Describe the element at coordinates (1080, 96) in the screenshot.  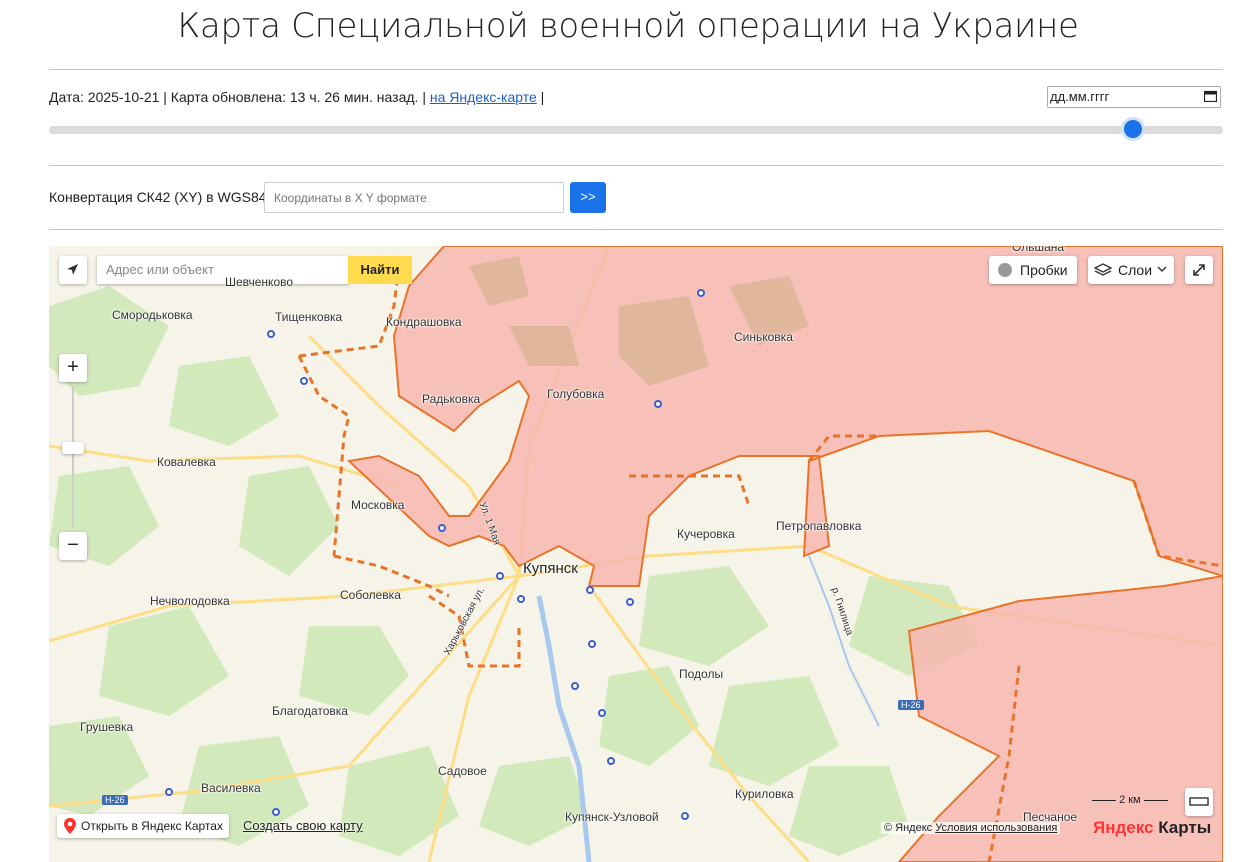
I see `date-placeholder: дд.мм.гггг` at that location.